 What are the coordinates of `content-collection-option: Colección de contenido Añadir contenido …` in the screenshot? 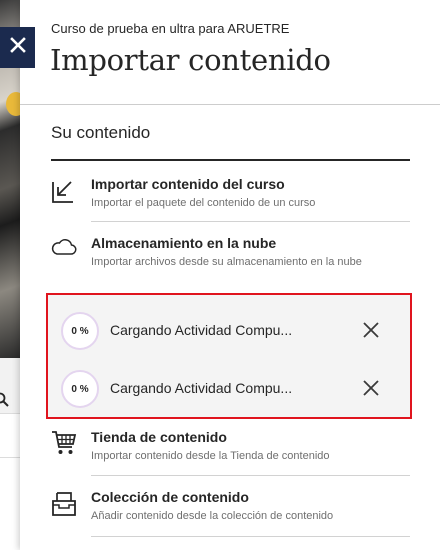 It's located at (230, 513).